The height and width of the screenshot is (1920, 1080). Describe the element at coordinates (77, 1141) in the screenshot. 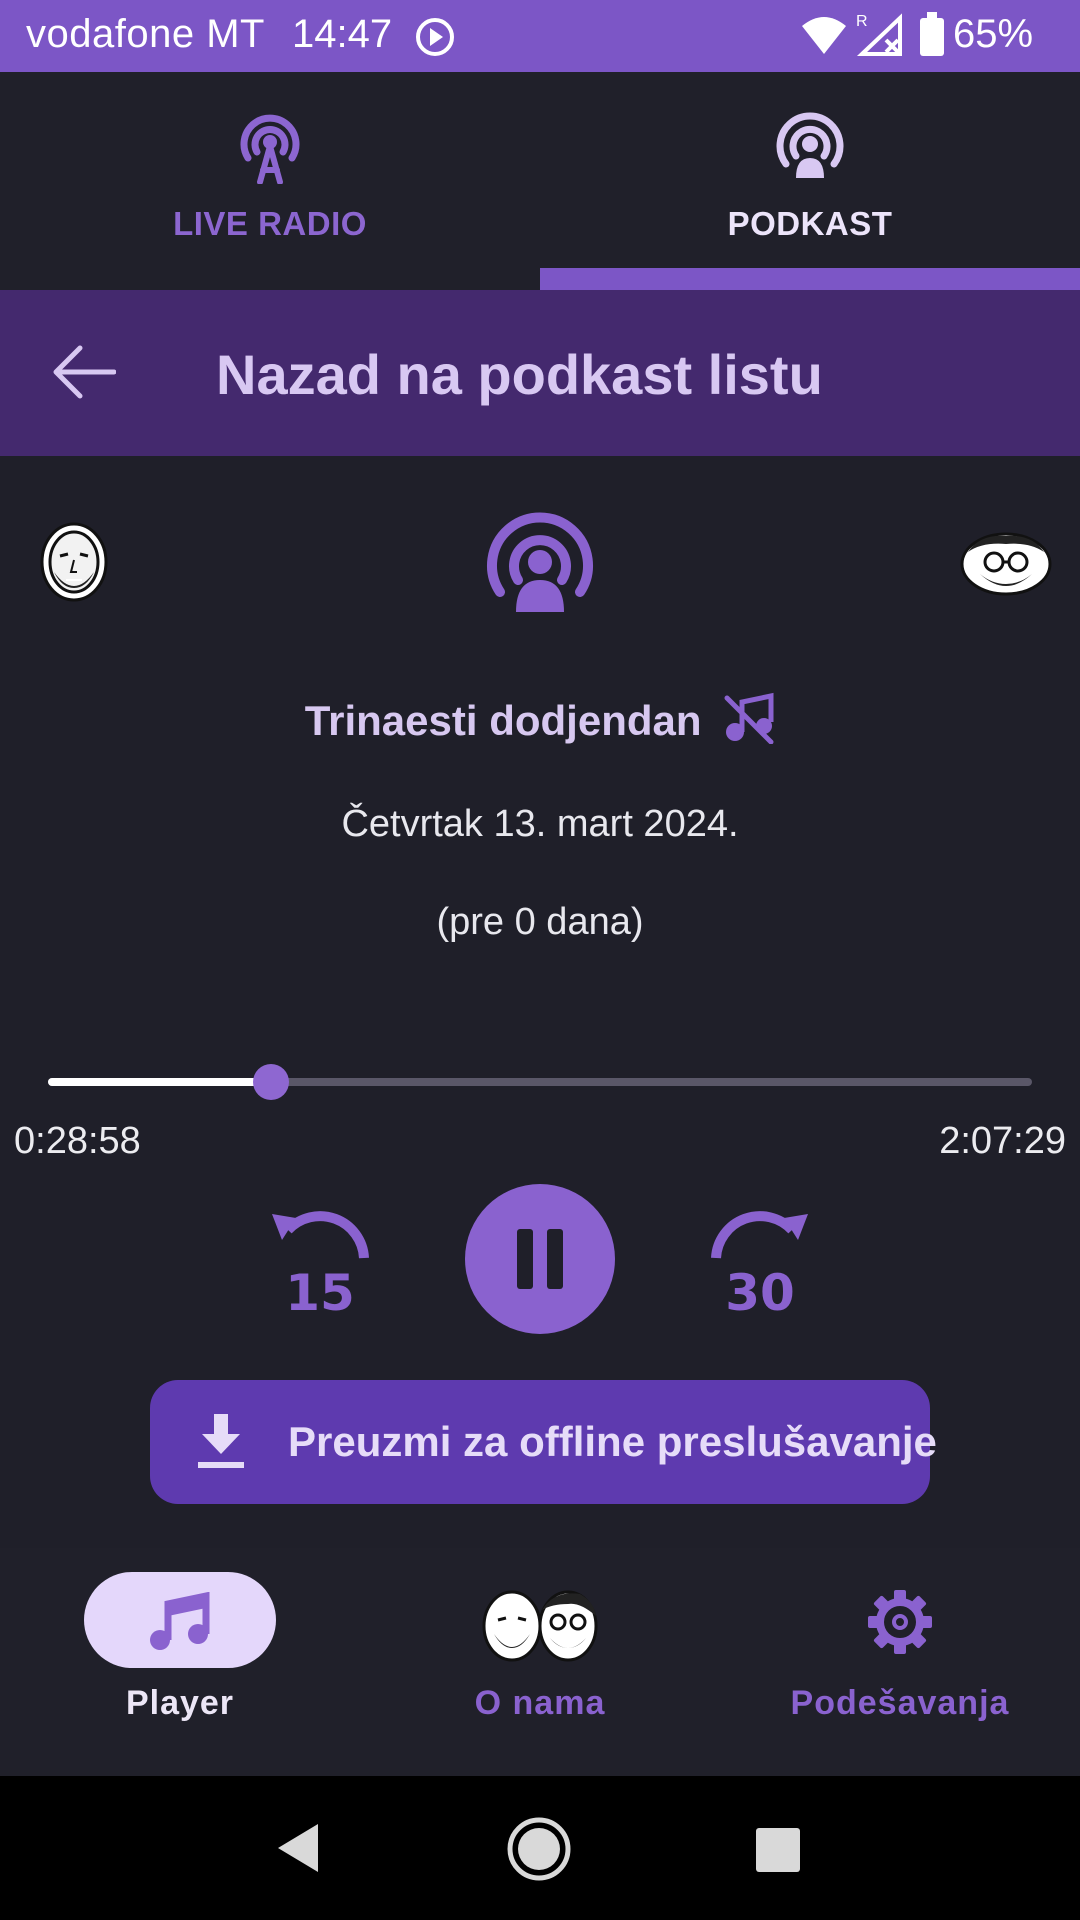

I see `current-time: 0:28:58` at that location.